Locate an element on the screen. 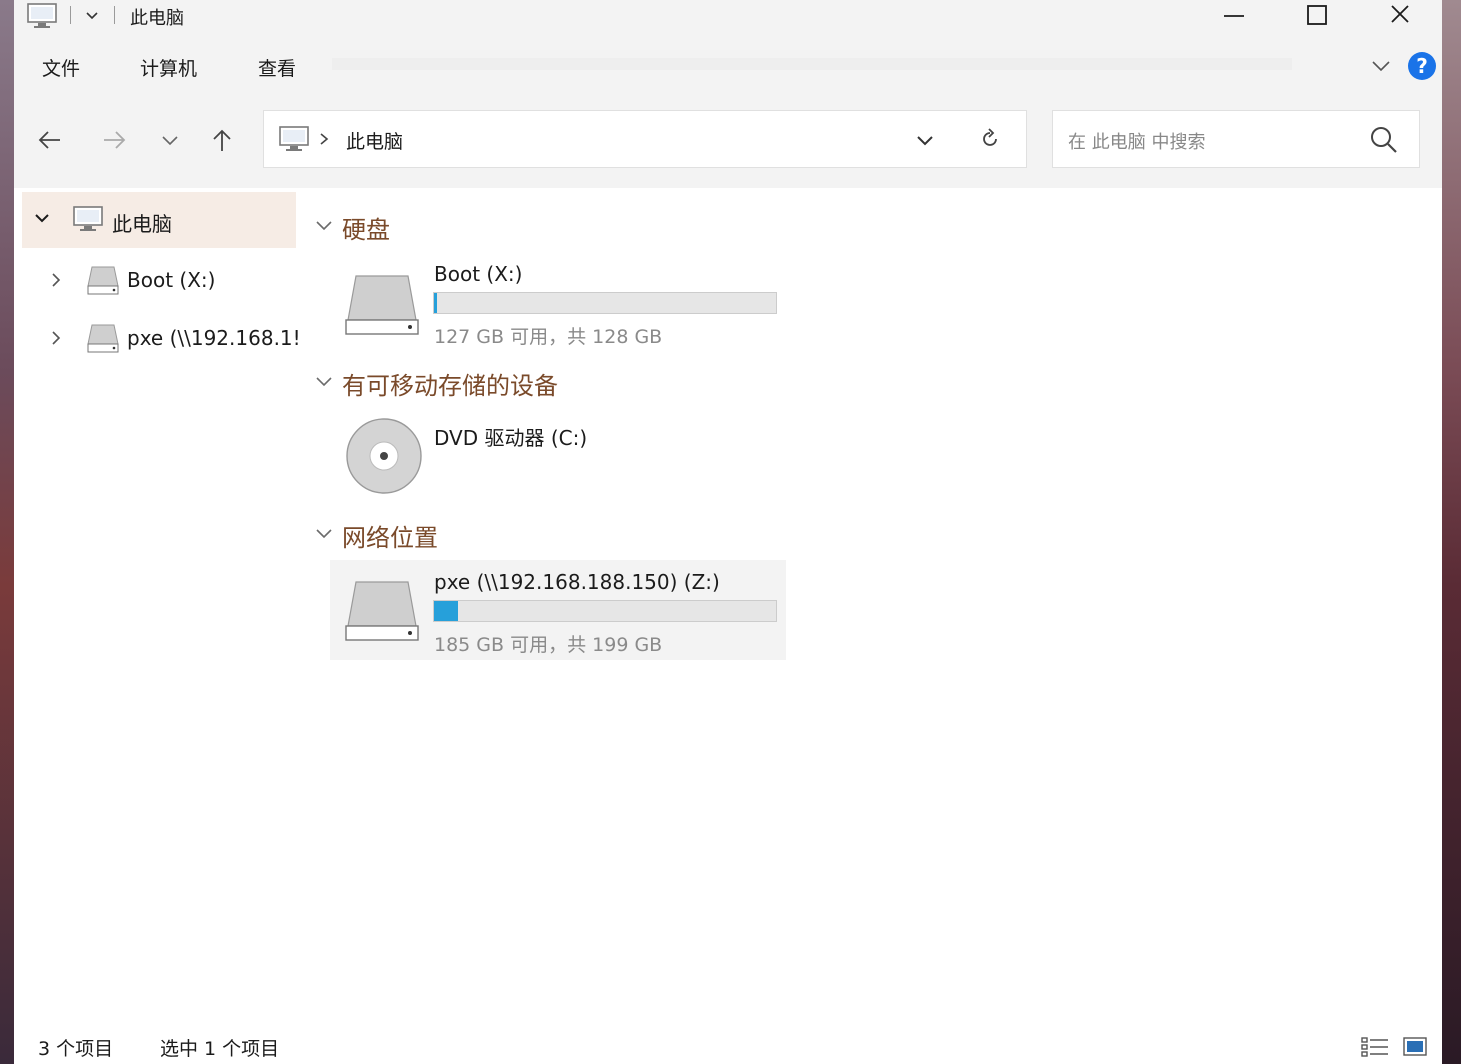 This screenshot has height=1064, width=1461. tree-item-pxe: pxe (\\192.168.1! is located at coordinates (158, 338).